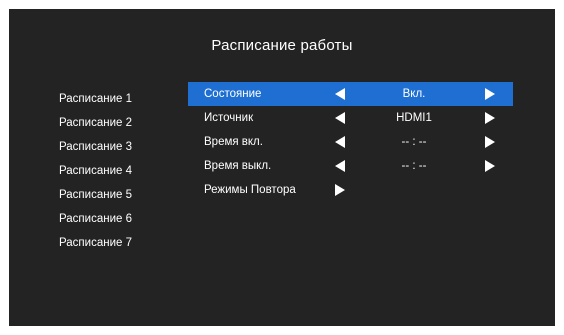 The width and height of the screenshot is (564, 335). Describe the element at coordinates (350, 94) in the screenshot. I see `state-row: Состояние Вкл.` at that location.